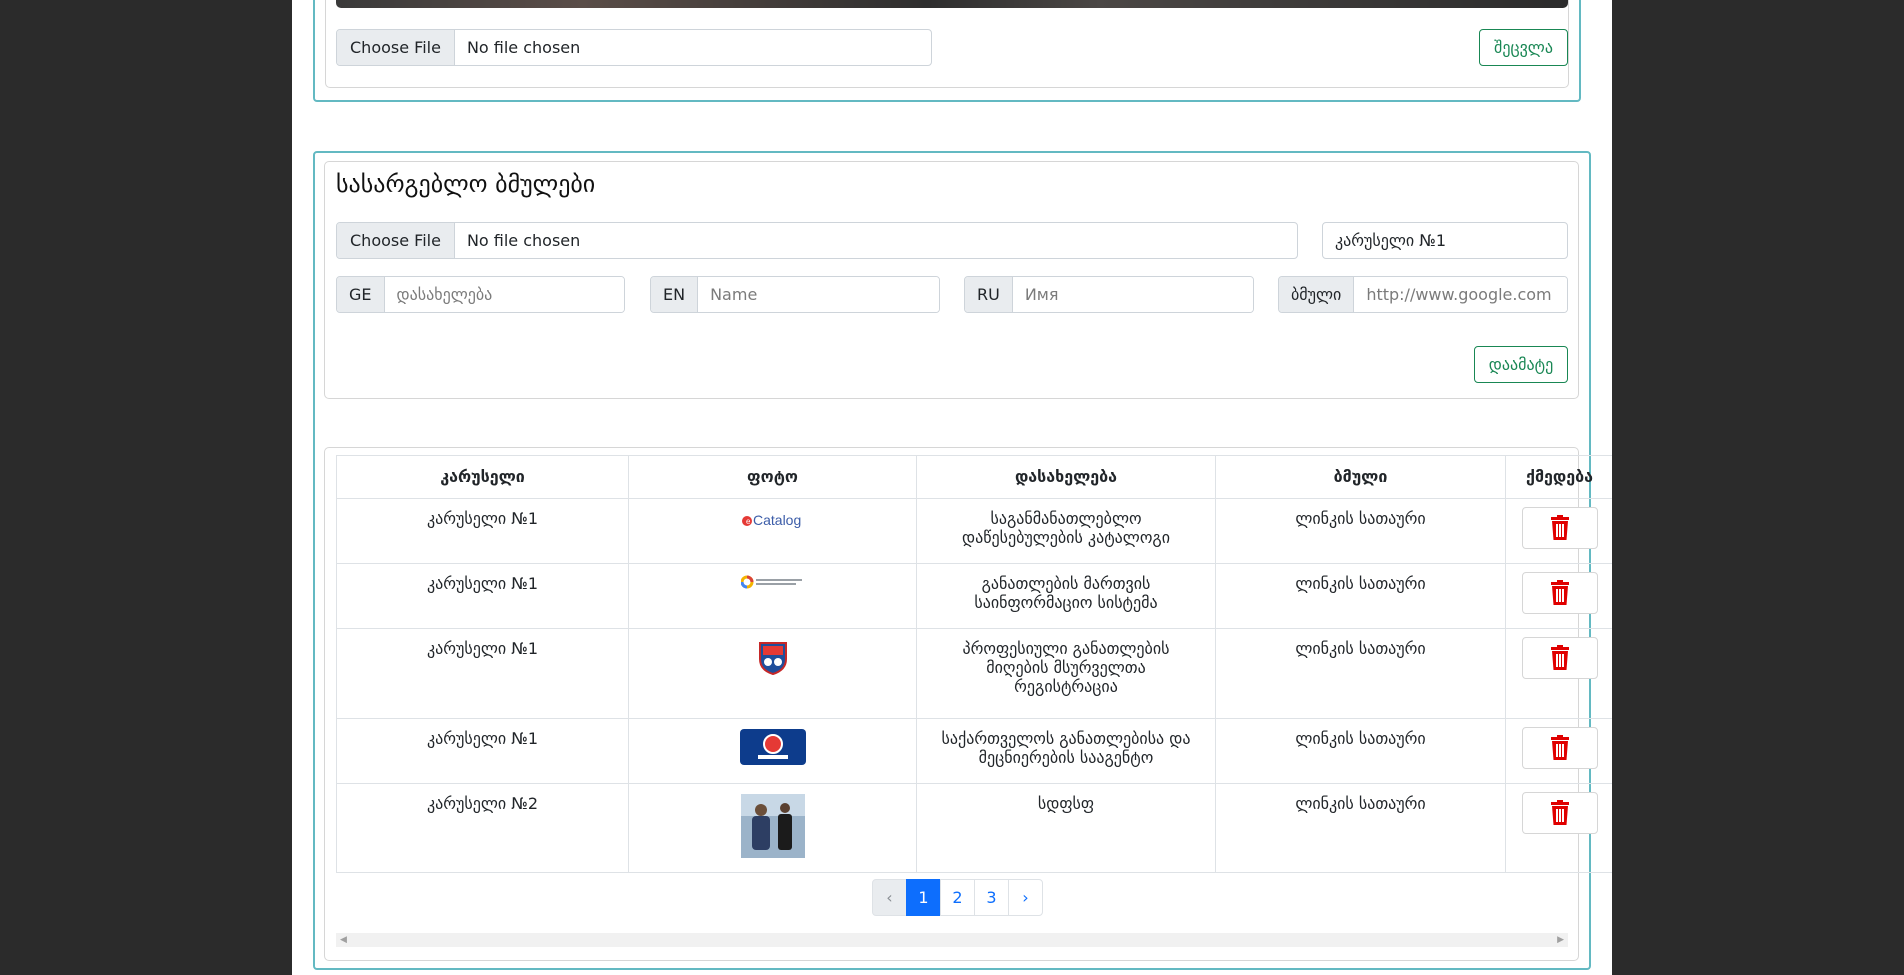 The image size is (1904, 975). I want to click on links-file-input: Choose File No file chosen, so click(817, 240).